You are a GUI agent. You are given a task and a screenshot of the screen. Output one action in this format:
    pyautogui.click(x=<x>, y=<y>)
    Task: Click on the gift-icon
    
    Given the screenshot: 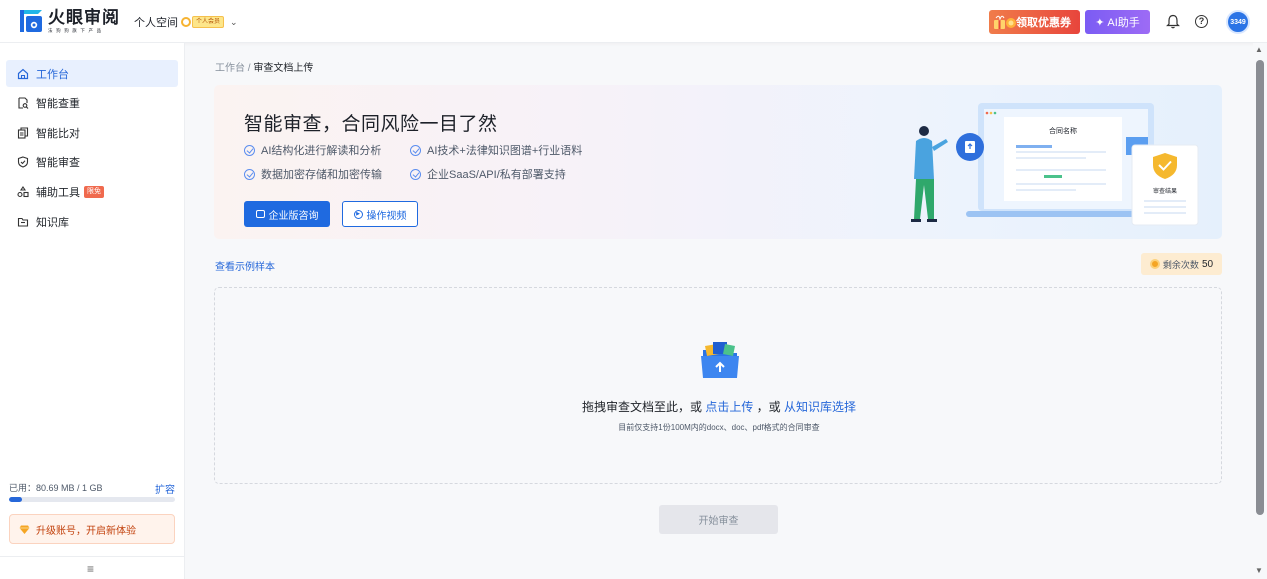 What is the action you would take?
    pyautogui.click(x=1005, y=22)
    